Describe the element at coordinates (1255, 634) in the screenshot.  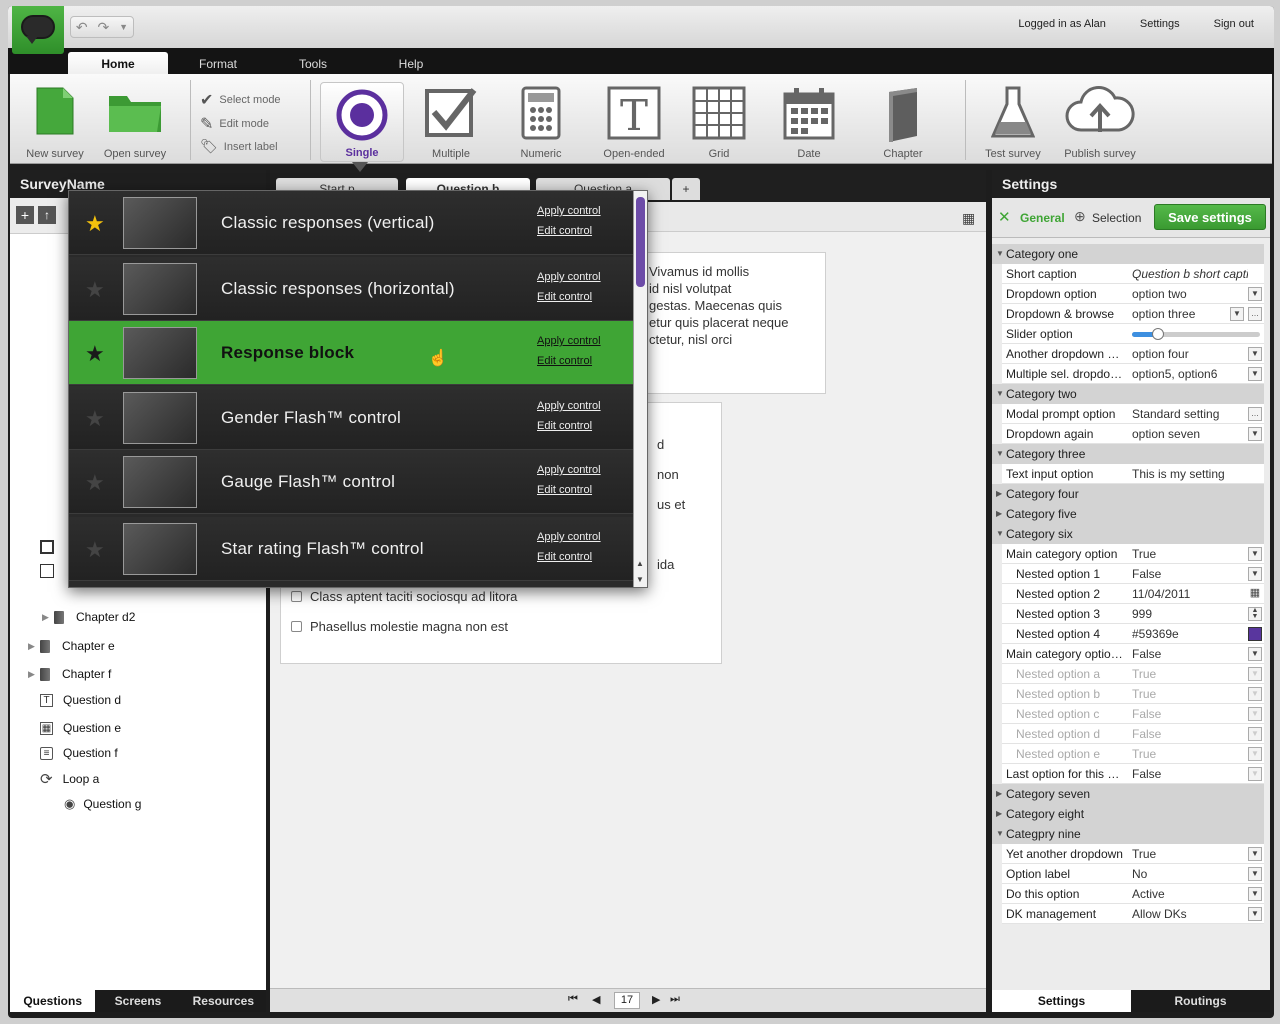
I see `color-swatch` at that location.